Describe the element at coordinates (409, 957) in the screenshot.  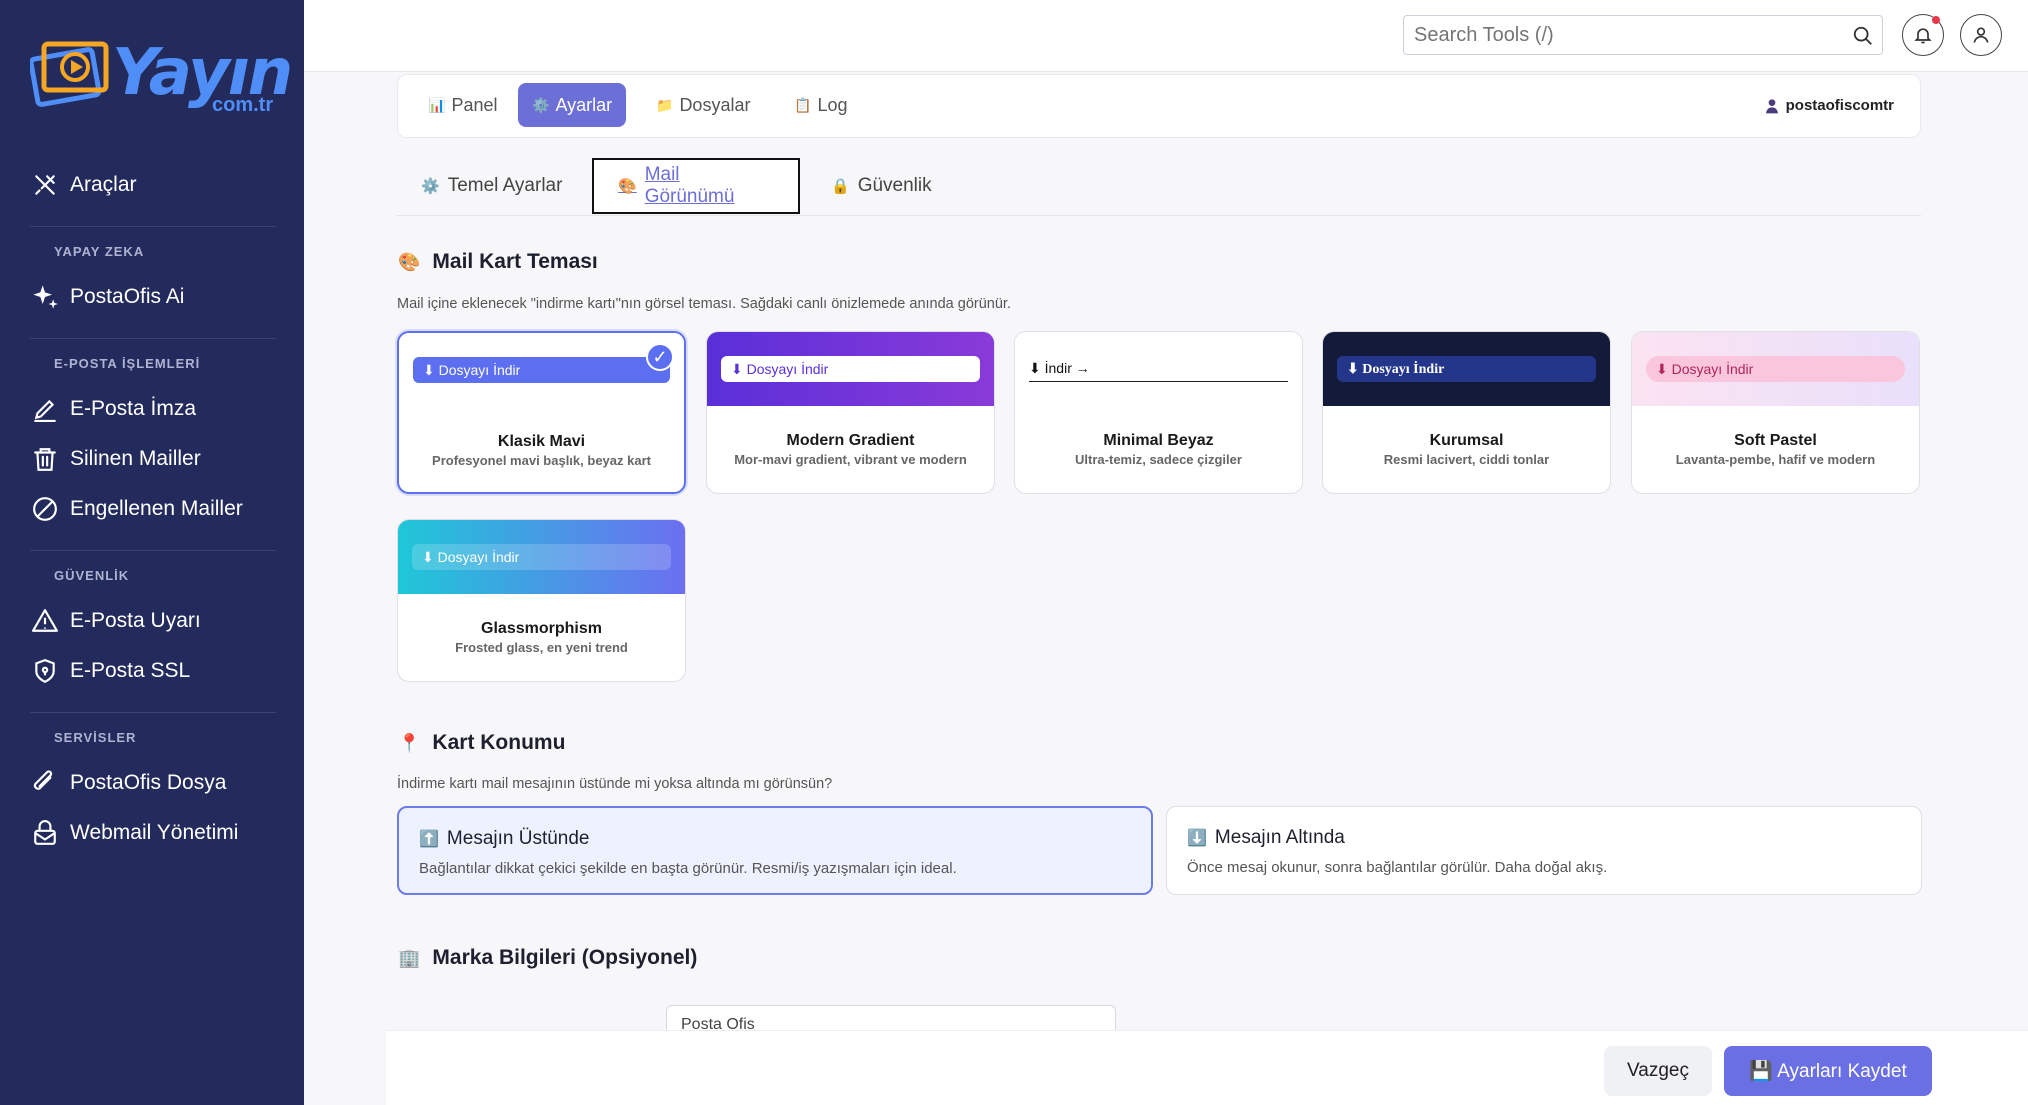
I see `building-icon: 🏢` at that location.